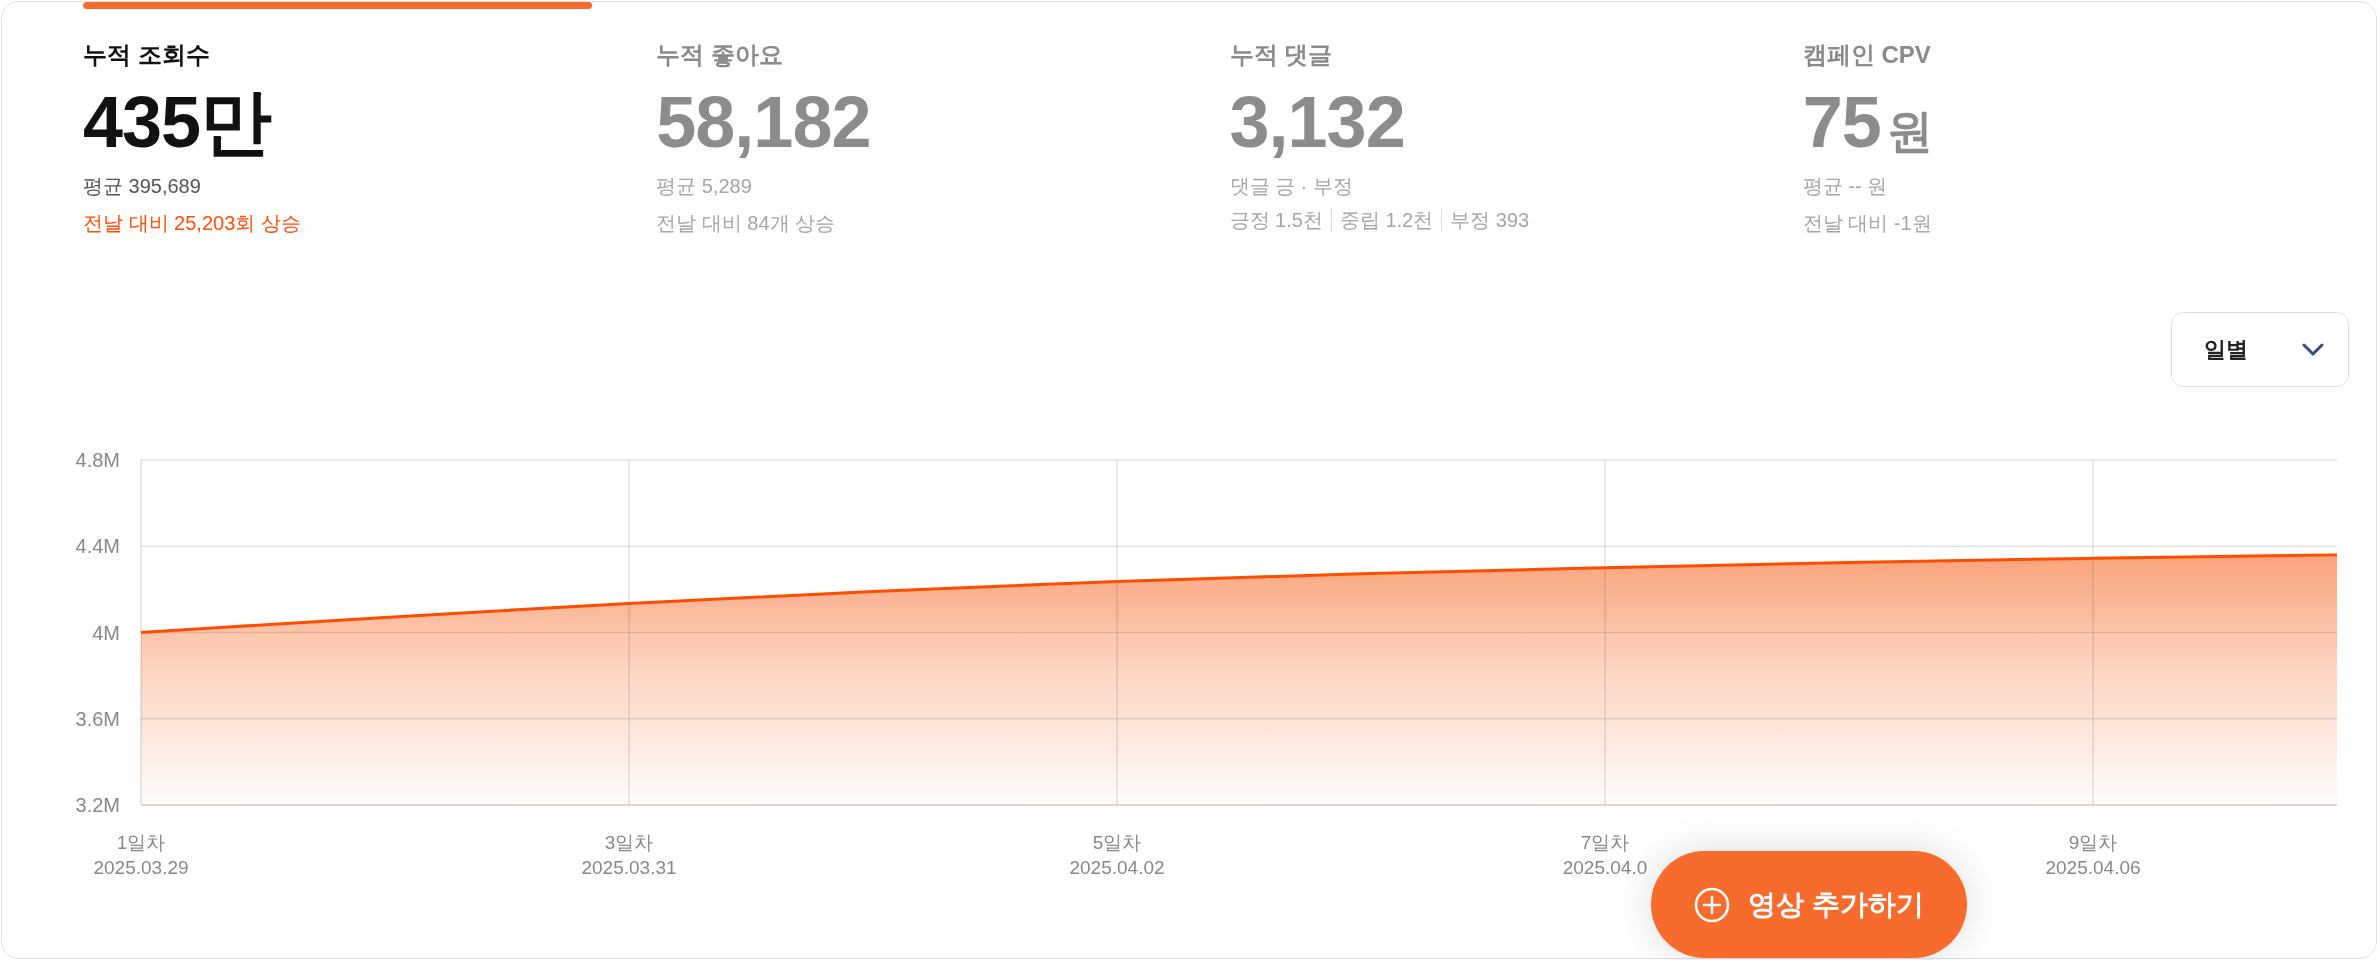 This screenshot has width=2378, height=960. What do you see at coordinates (97, 460) in the screenshot?
I see `y-axis-label: 4.8M` at bounding box center [97, 460].